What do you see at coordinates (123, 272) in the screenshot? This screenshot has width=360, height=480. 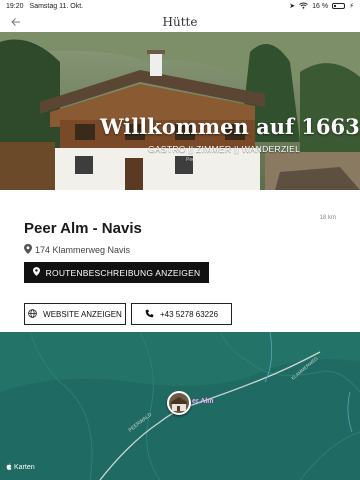 I see `route-button-label: ROUTENBESCHREIBUNG ANZEIGEN` at bounding box center [123, 272].